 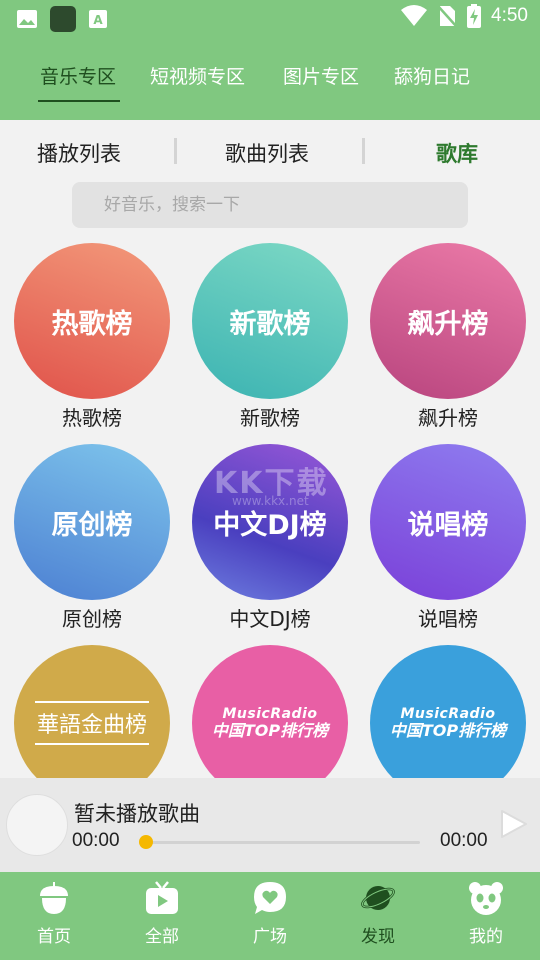 I want to click on chart-cover-hot: 热歌榜, so click(x=92, y=321).